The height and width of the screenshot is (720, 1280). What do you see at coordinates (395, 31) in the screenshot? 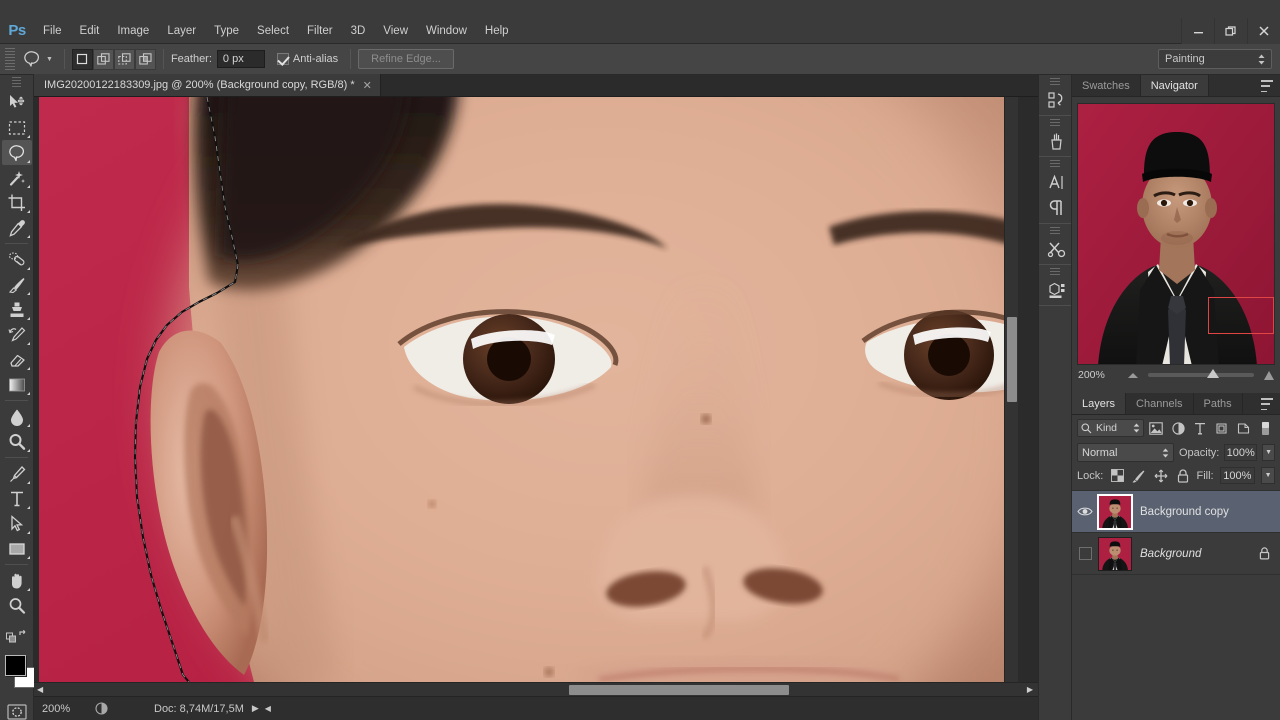
I see `menu-view: View` at bounding box center [395, 31].